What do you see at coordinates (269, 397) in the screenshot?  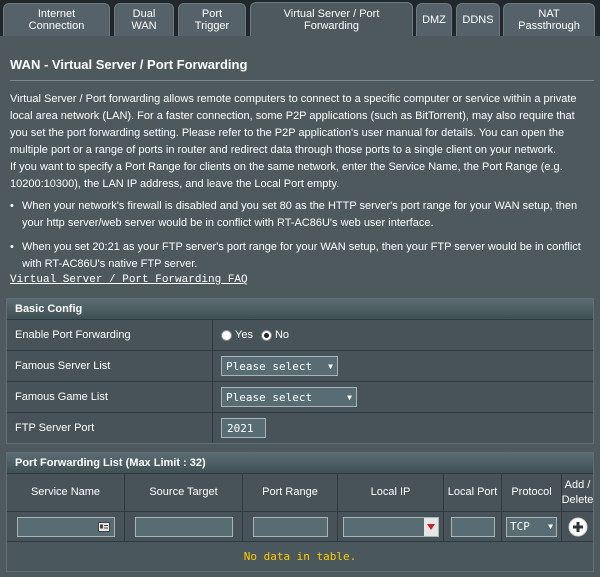 I see `famous-game-value: Please select` at bounding box center [269, 397].